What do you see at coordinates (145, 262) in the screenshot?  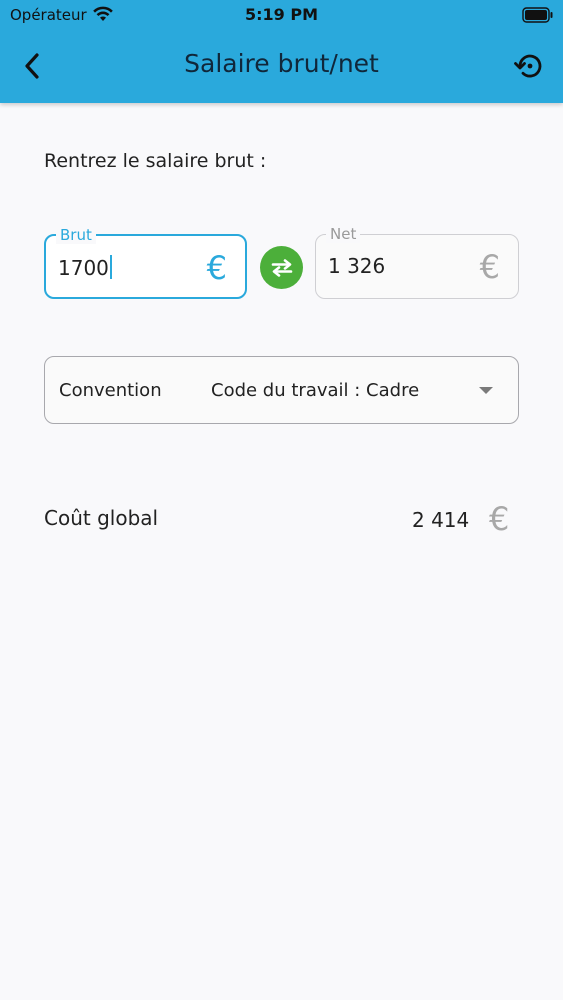 I see `brut-input: Brut 1700 €` at bounding box center [145, 262].